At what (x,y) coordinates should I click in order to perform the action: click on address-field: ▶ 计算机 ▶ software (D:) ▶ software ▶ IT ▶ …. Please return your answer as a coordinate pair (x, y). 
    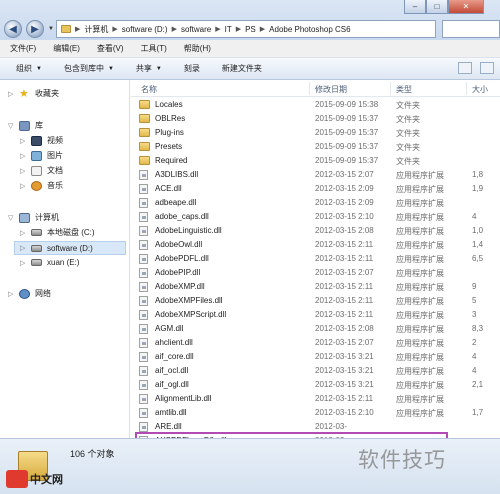
    Looking at the image, I should click on (246, 29).